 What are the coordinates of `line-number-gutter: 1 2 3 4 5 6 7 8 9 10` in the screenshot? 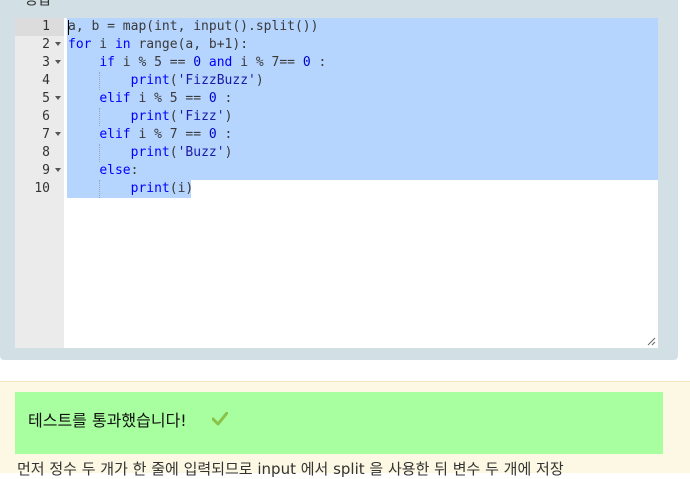 It's located at (39, 183).